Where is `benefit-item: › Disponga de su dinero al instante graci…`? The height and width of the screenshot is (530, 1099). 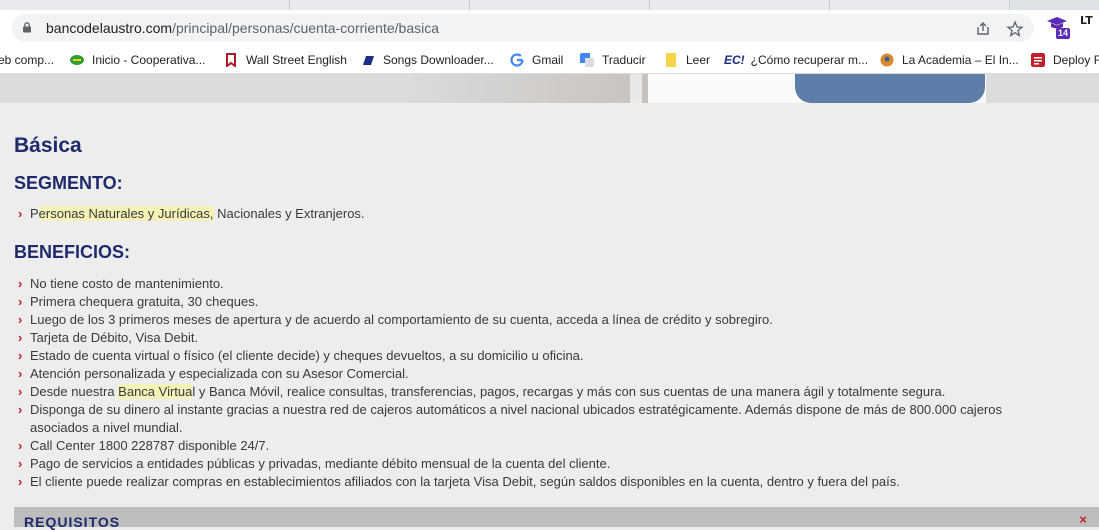 benefit-item: › Disponga de su dinero al instante graci… is located at coordinates (510, 409).